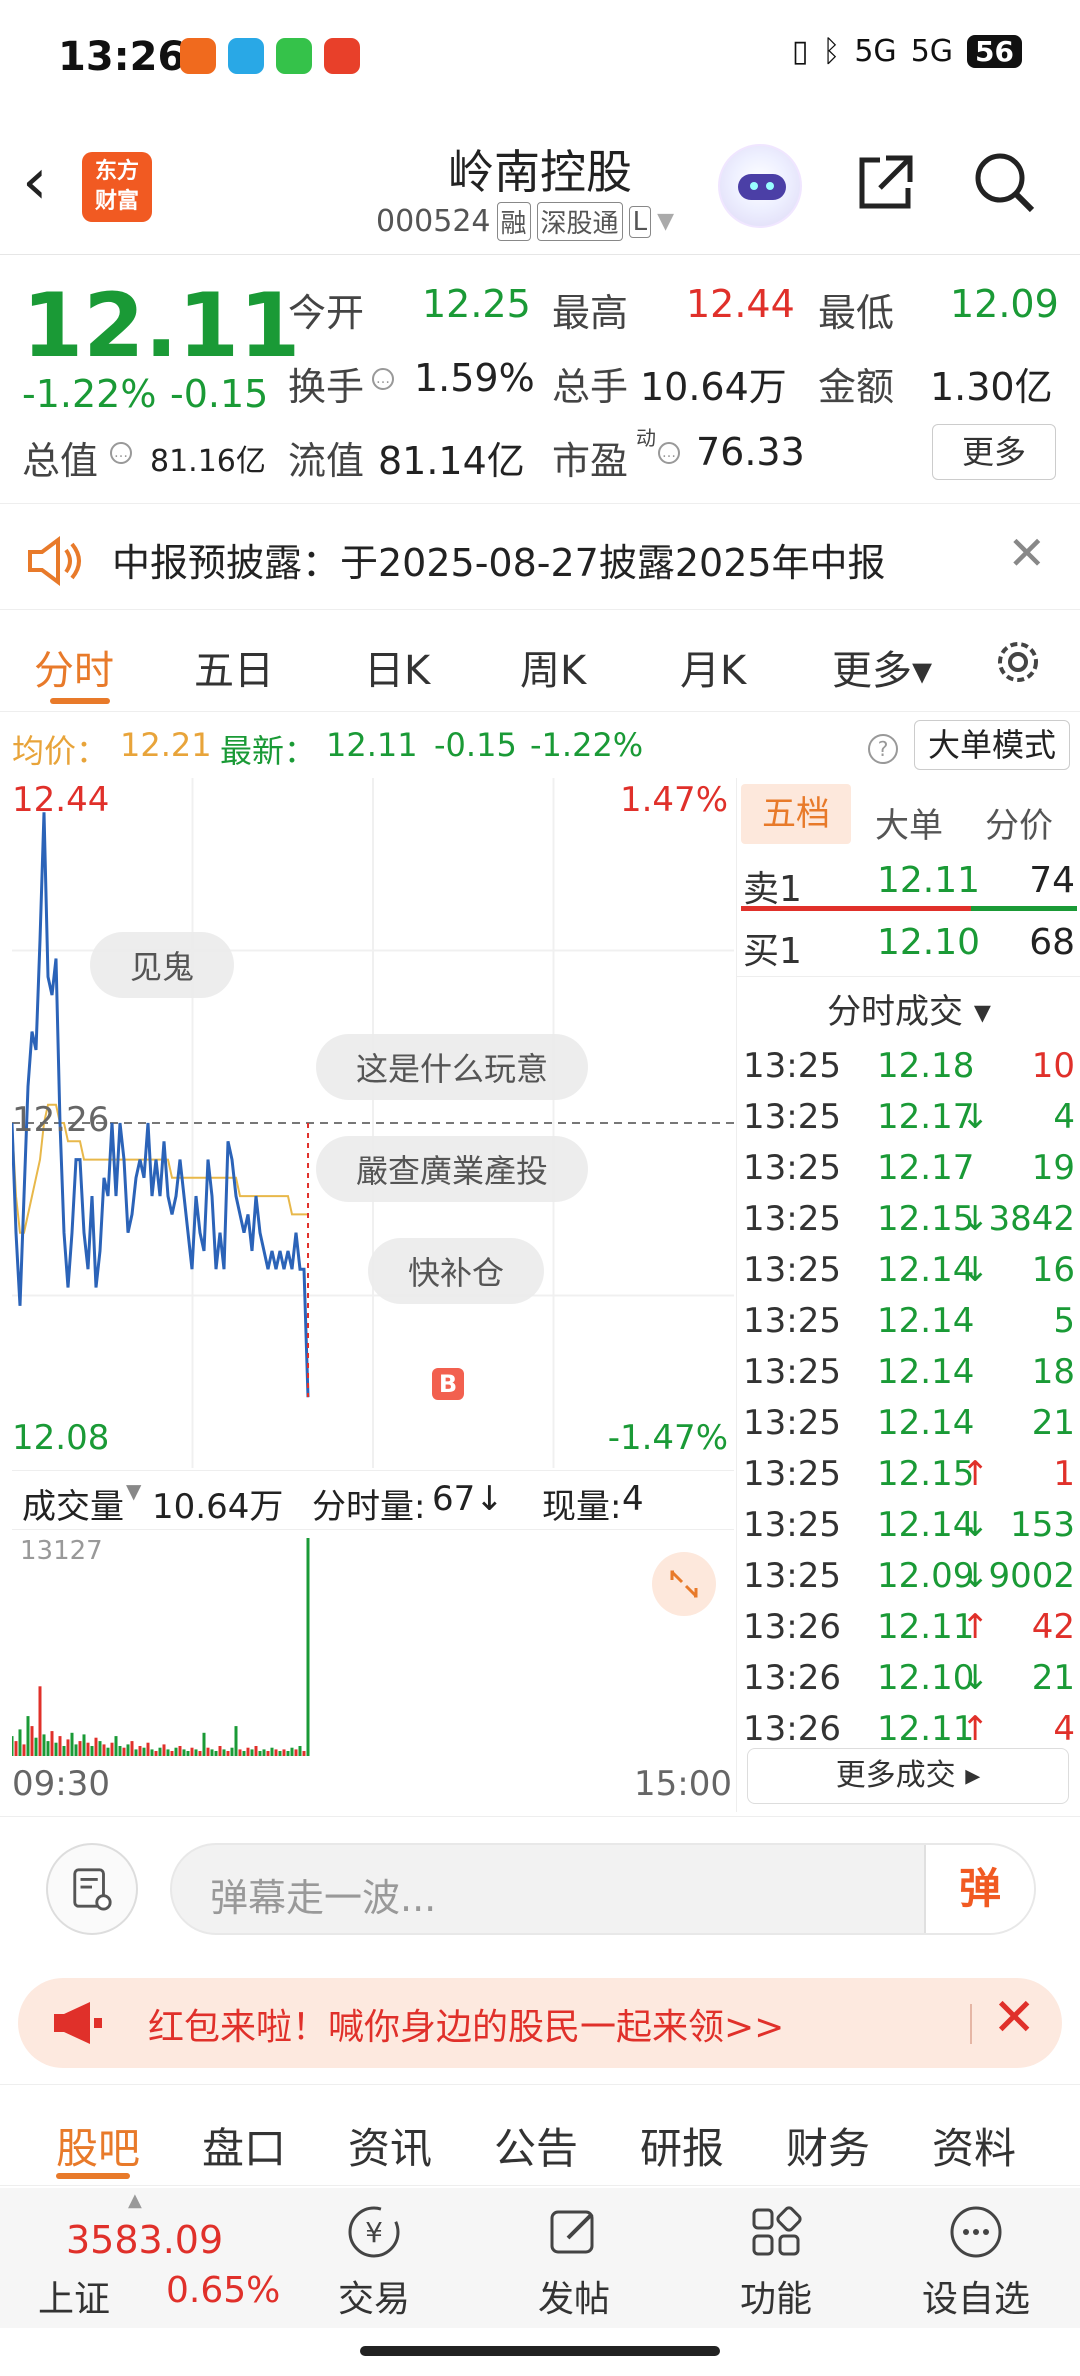  Describe the element at coordinates (908, 1169) in the screenshot. I see `trade-row: 13:25 12.17 19` at that location.